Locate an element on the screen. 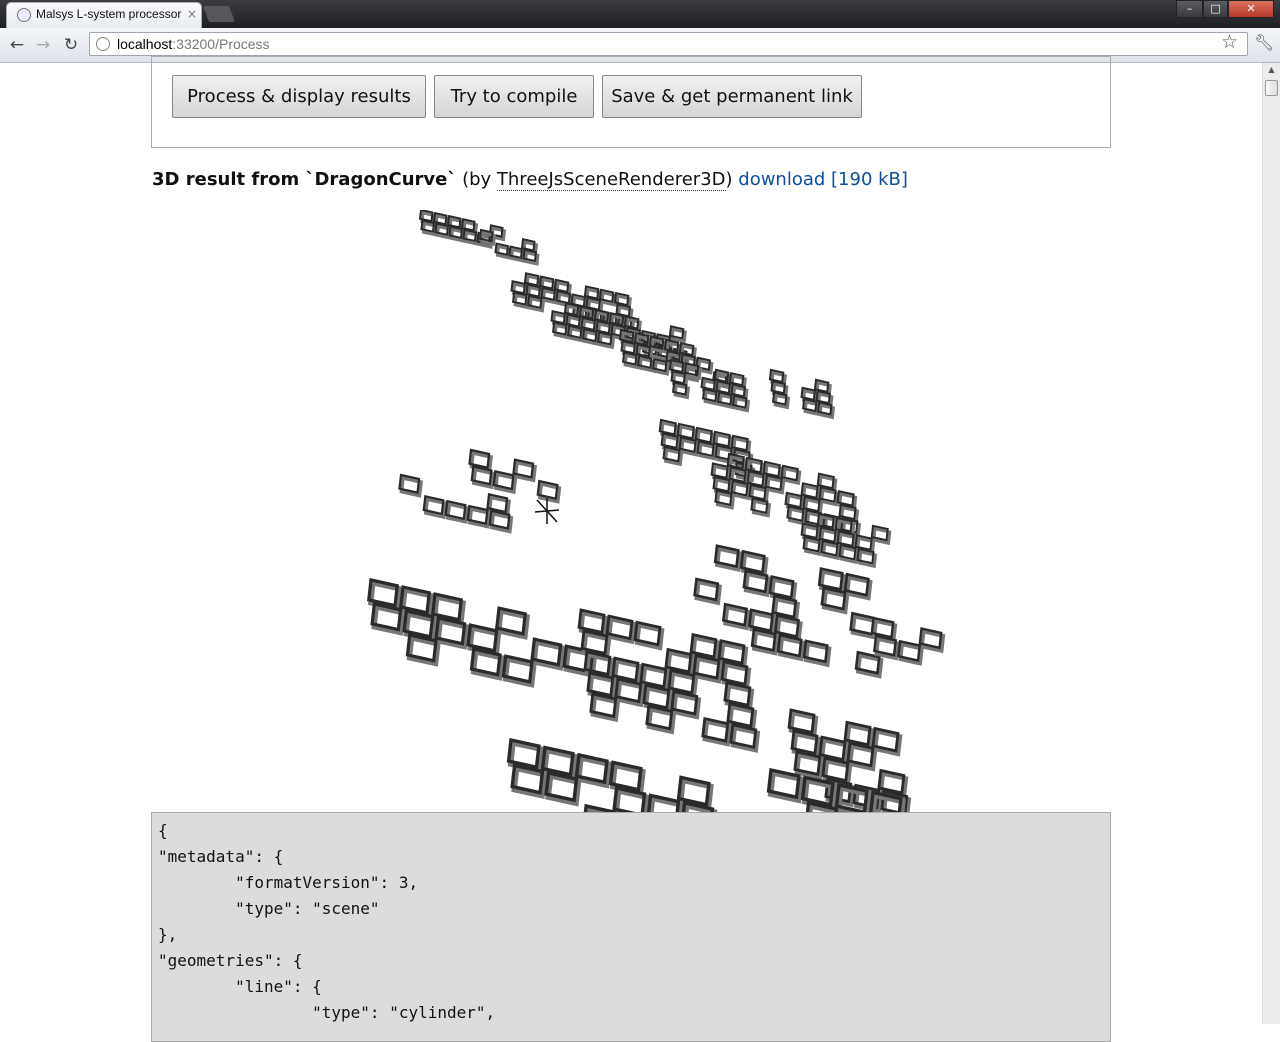 Image resolution: width=1280 pixels, height=1042 pixels. bookmark-star-icon: ☆ is located at coordinates (1229, 42).